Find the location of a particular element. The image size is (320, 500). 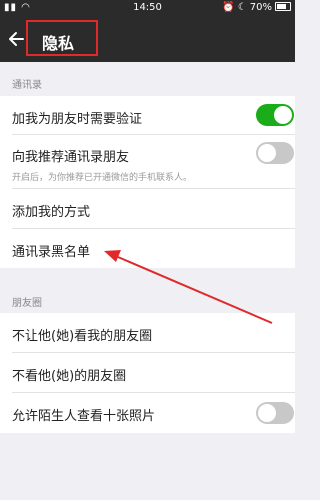

recommend-contacts-description: 开启后，为你推荐已开通微信的手机联系人。 is located at coordinates (102, 178).